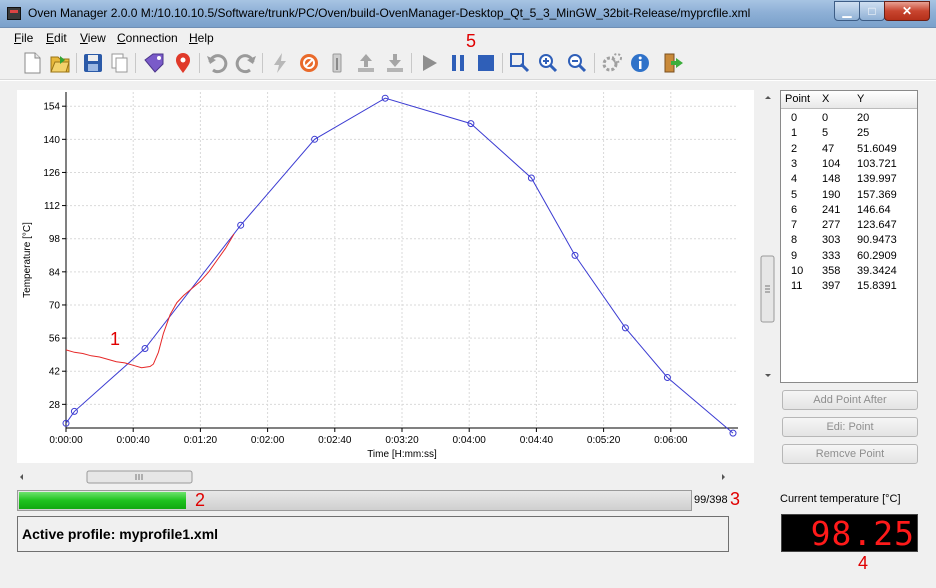  What do you see at coordinates (794, 209) in the screenshot?
I see `table-cell: 6` at bounding box center [794, 209].